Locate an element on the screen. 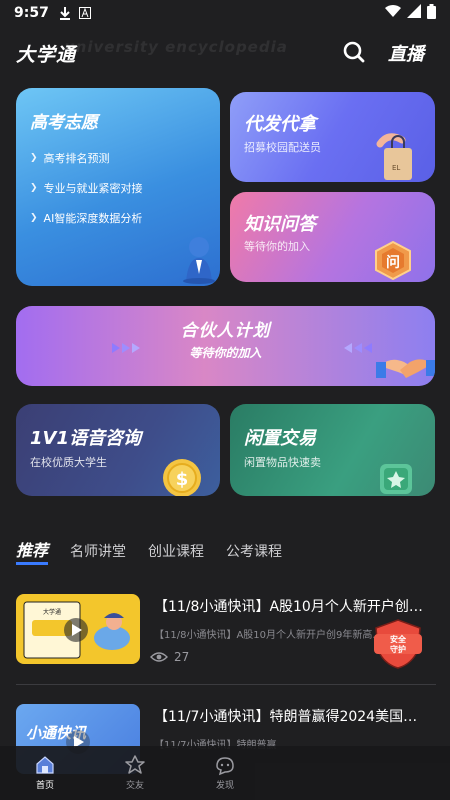 The height and width of the screenshot is (800, 450). app-header: university encyclopedia 大学通 直播 is located at coordinates (225, 53).